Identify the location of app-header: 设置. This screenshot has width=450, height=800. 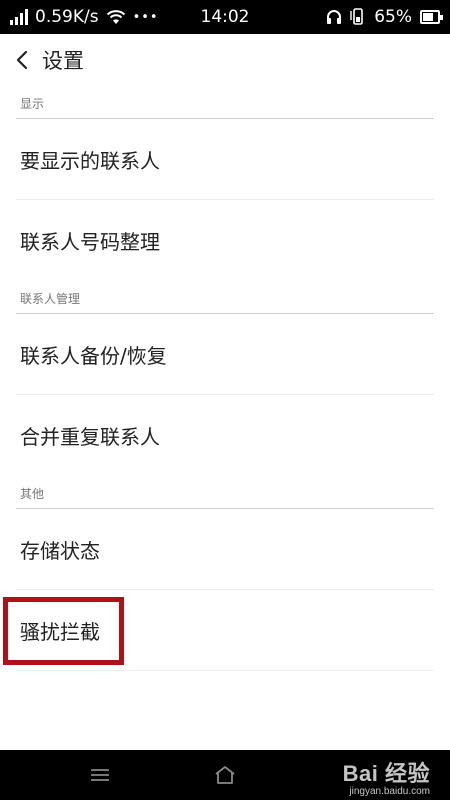
(225, 60).